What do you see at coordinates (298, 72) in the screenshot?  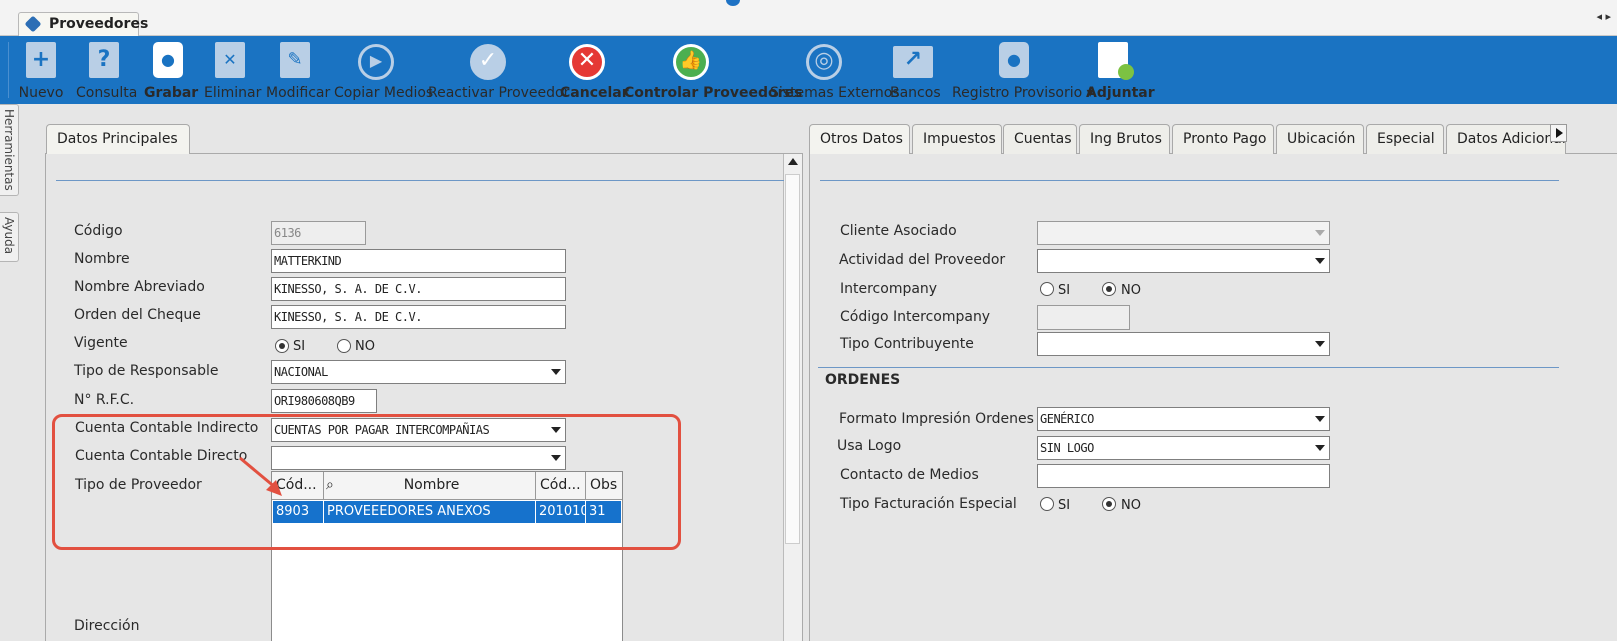 I see `modify-button: ✎ Modificar` at bounding box center [298, 72].